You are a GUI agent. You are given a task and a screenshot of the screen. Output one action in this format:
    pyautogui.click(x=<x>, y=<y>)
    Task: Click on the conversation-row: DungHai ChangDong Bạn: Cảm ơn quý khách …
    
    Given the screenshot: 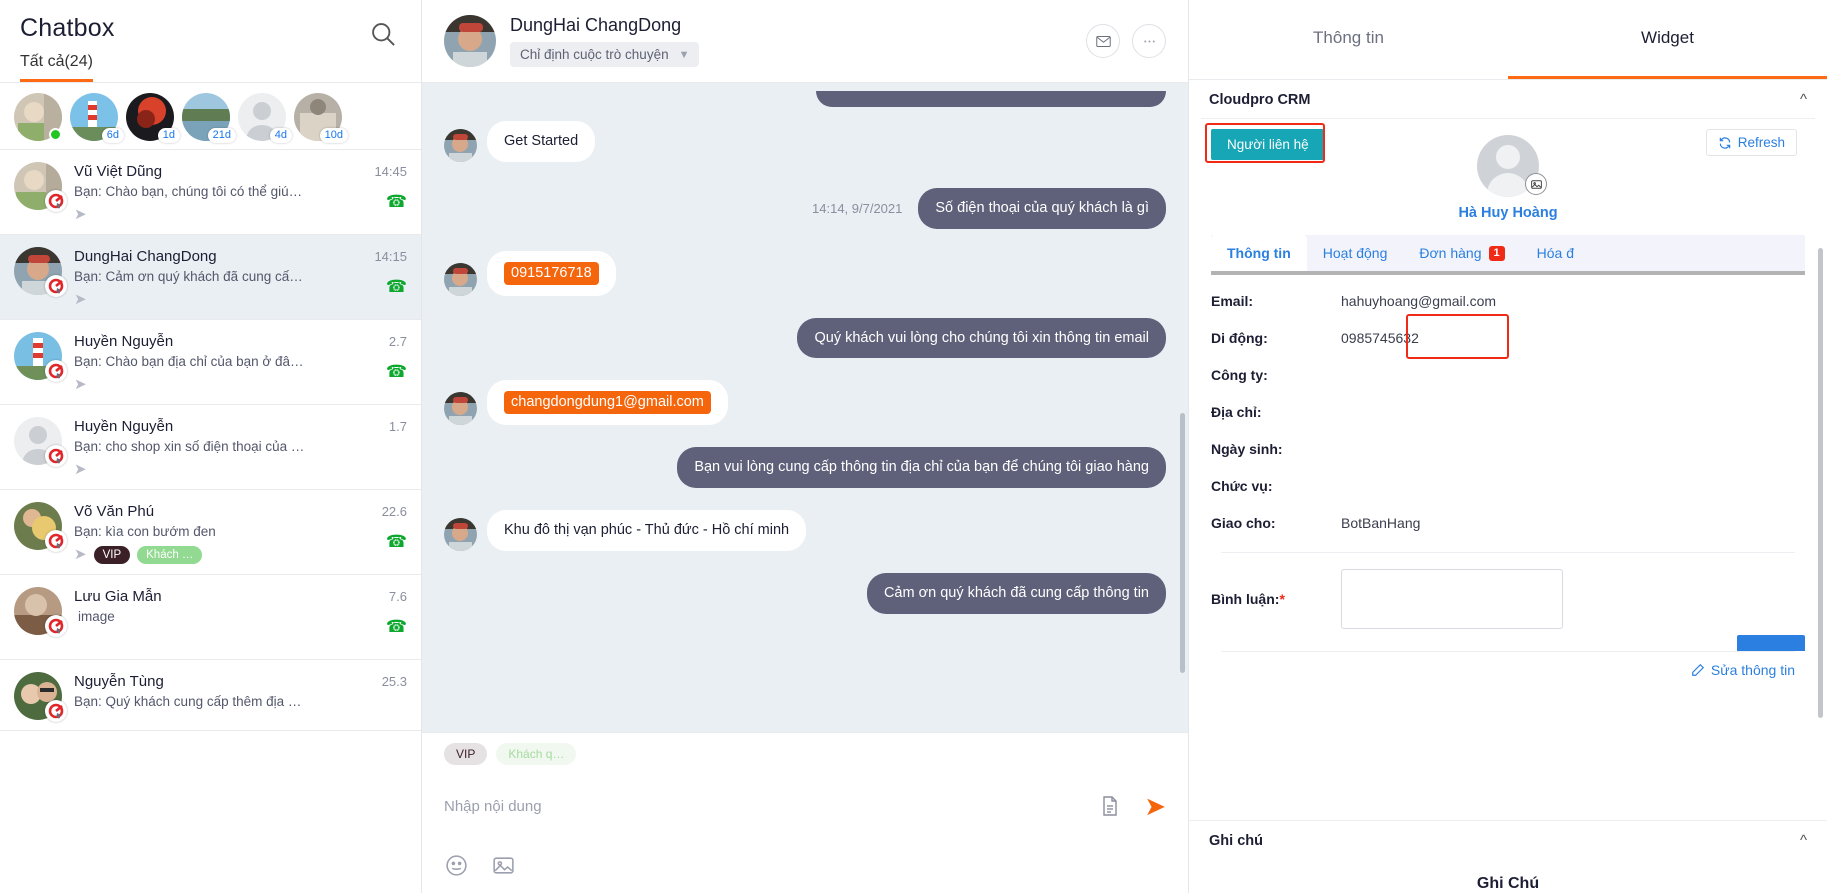 What is the action you would take?
    pyautogui.click(x=210, y=277)
    